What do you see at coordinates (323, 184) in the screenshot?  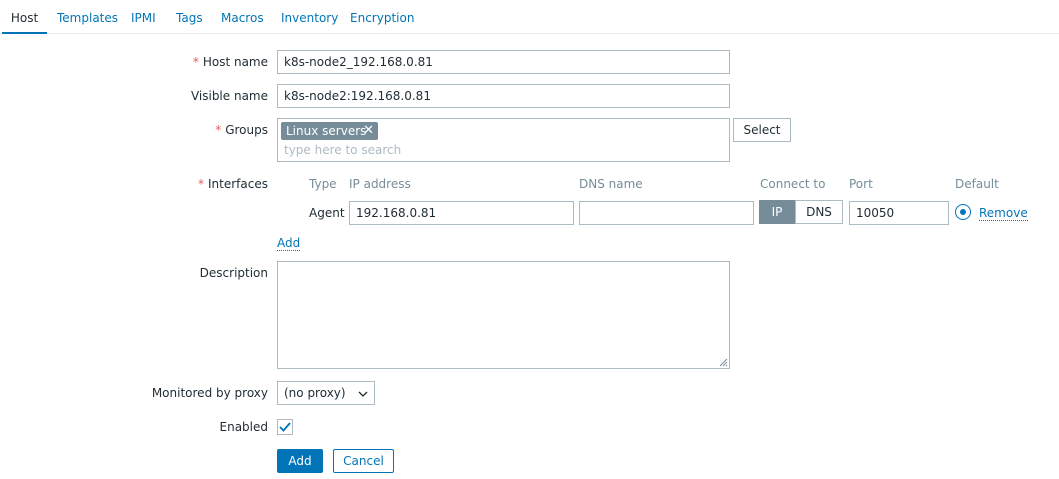 I see `col-type: Type` at bounding box center [323, 184].